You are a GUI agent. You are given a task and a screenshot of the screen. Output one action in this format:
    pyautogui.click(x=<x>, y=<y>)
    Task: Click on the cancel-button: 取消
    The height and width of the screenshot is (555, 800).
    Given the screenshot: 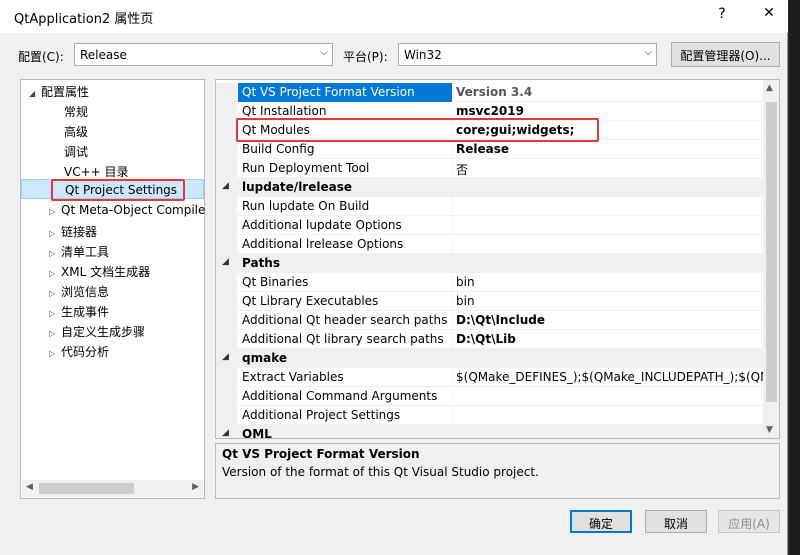 What is the action you would take?
    pyautogui.click(x=676, y=521)
    